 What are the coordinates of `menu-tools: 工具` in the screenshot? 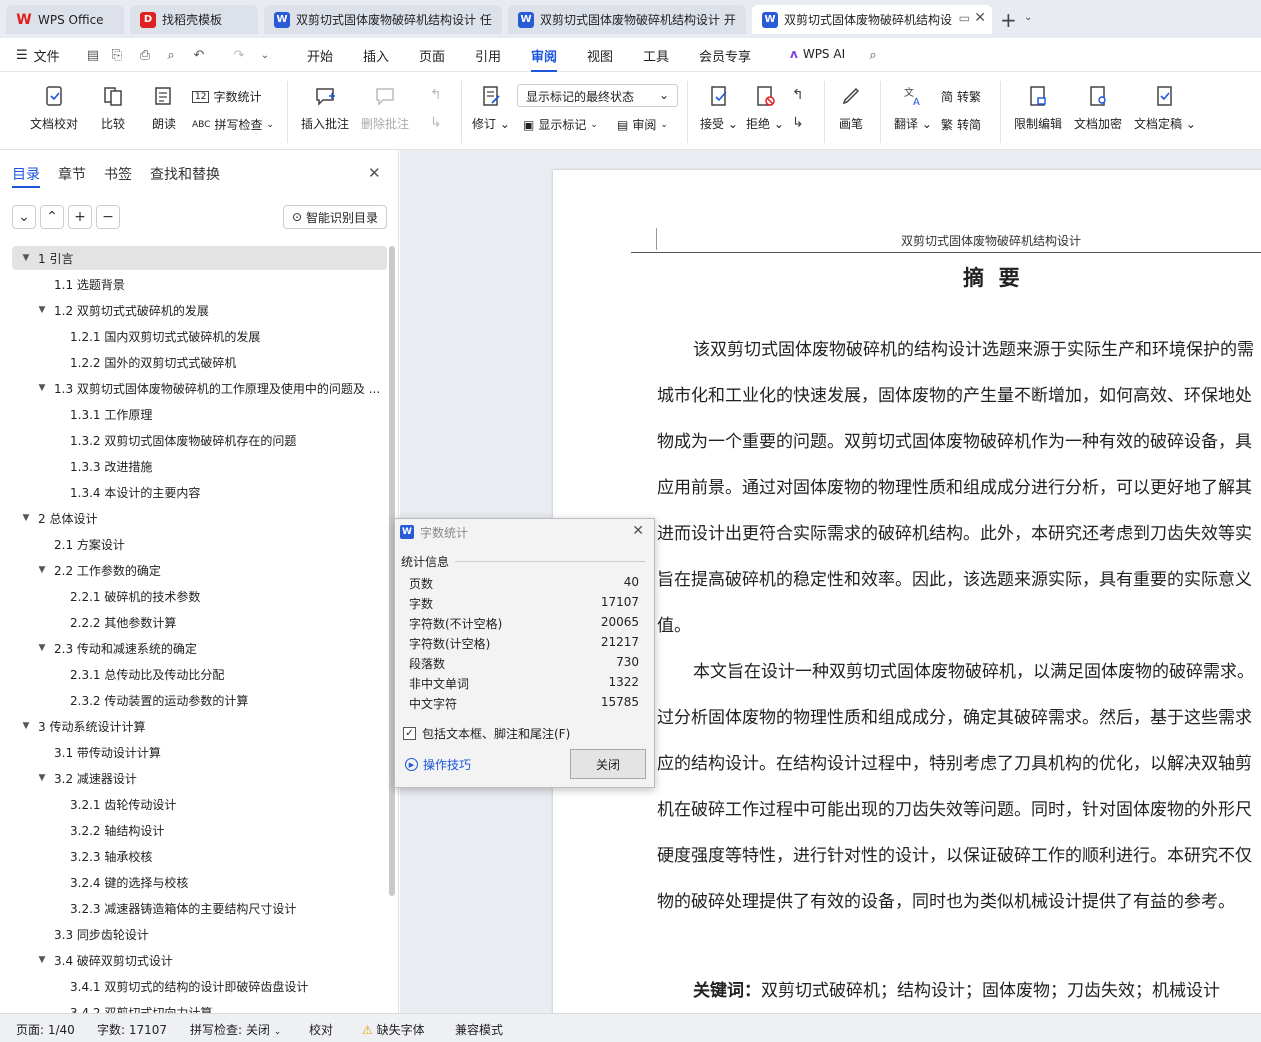 It's located at (656, 55).